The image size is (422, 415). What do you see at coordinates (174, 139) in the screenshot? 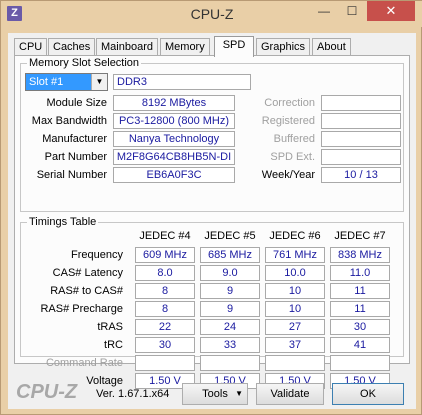
I see `manufacturer-value: Nanya Technology` at bounding box center [174, 139].